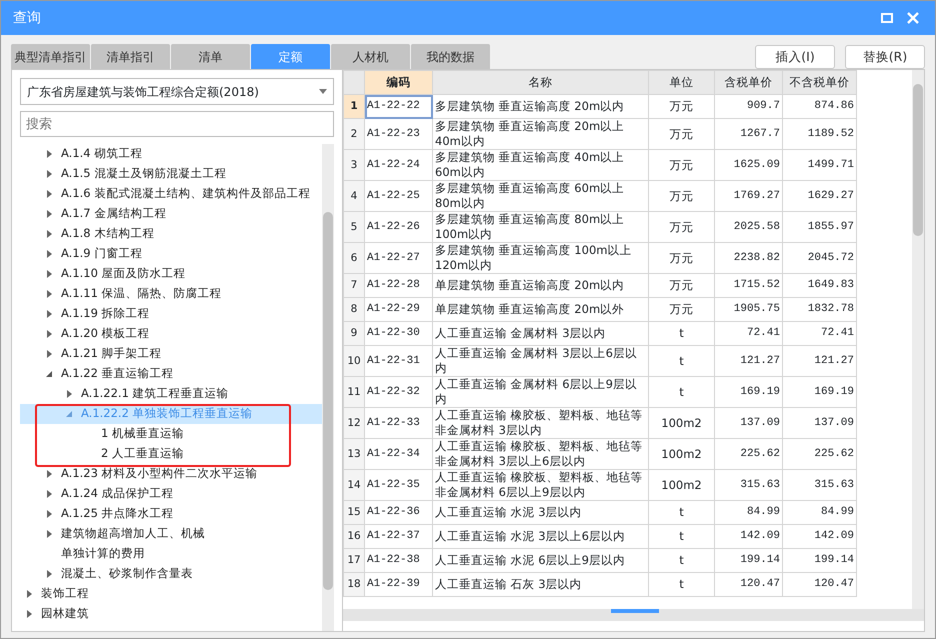 This screenshot has height=639, width=936. Describe the element at coordinates (681, 82) in the screenshot. I see `column-header: 单位` at that location.